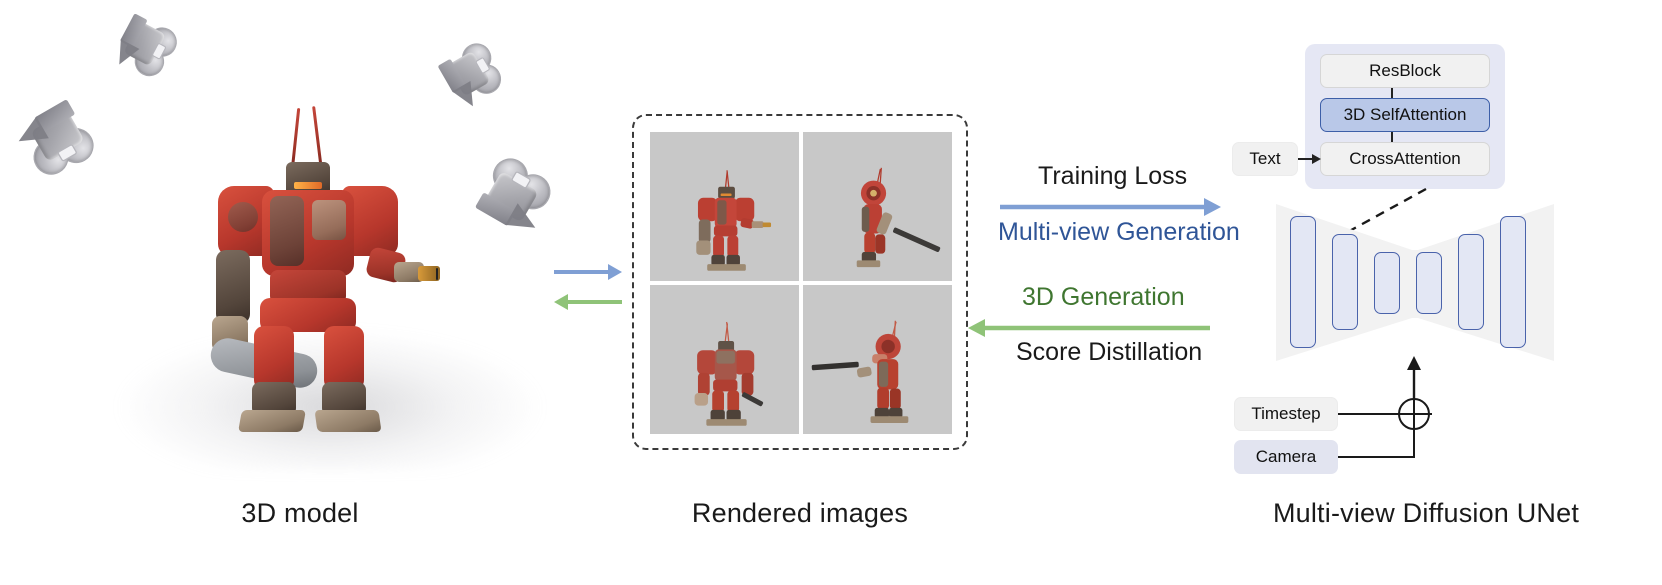  Describe the element at coordinates (1265, 159) in the screenshot. I see `input-text-chip: Text` at that location.